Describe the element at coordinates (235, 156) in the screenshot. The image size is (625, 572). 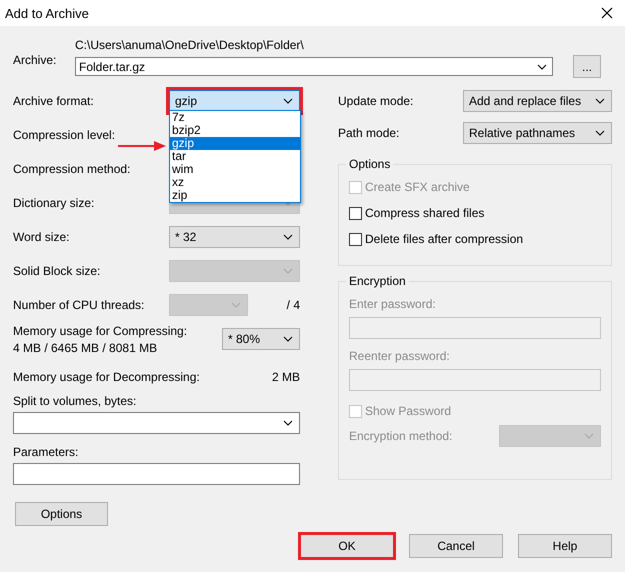
I see `list-item: tar` at that location.